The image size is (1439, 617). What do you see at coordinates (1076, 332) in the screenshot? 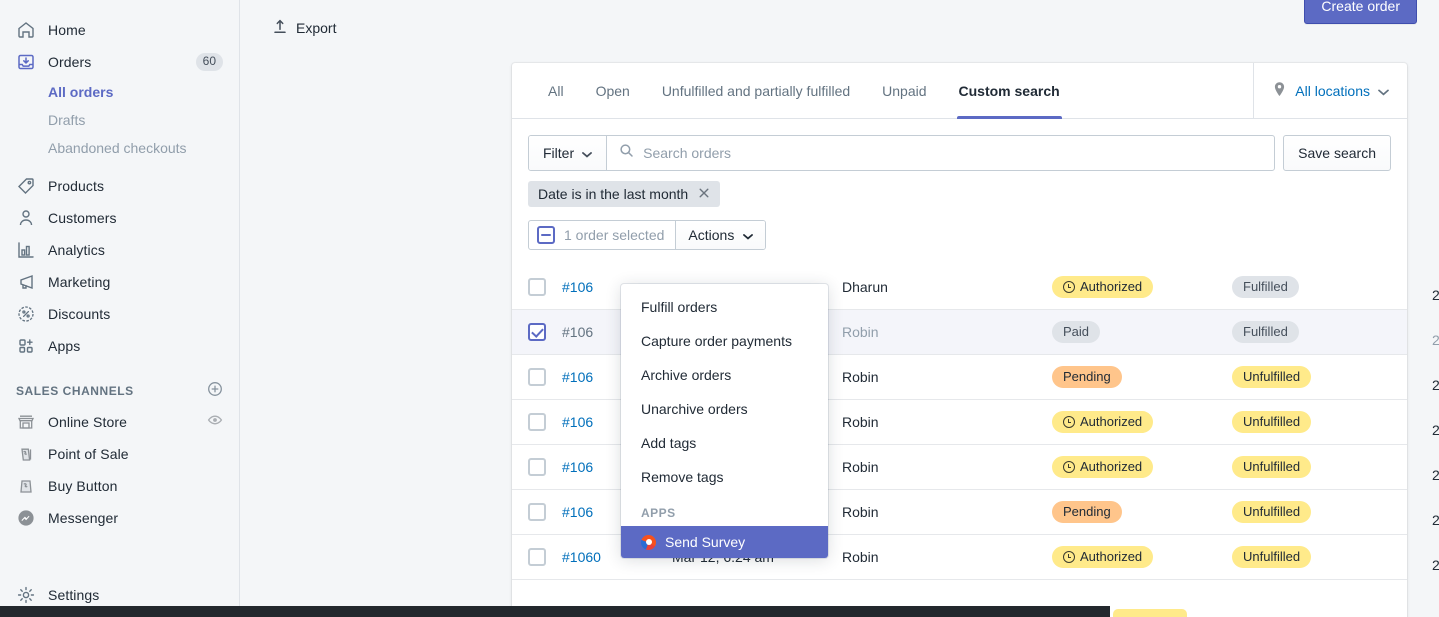
I see `status-badge-payment: Paid` at bounding box center [1076, 332].